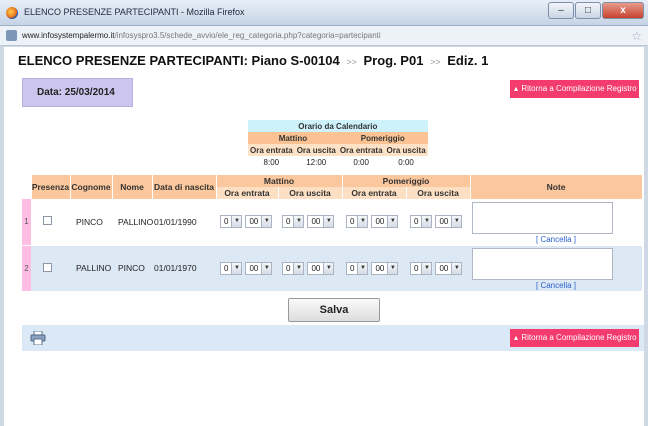  Describe the element at coordinates (310, 193) in the screenshot. I see `header-ora-uscita: Ora uscita` at that location.